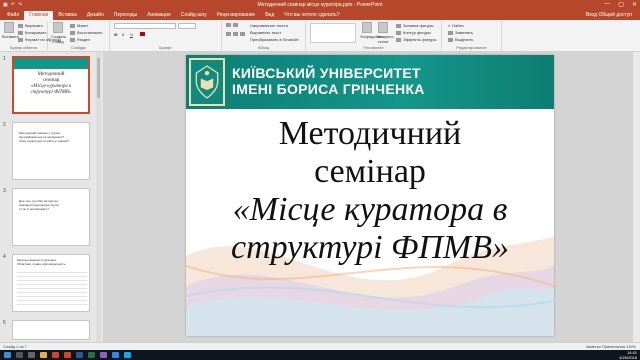 The width and height of the screenshot is (640, 360). I want to click on photos-icon, so click(115, 355).